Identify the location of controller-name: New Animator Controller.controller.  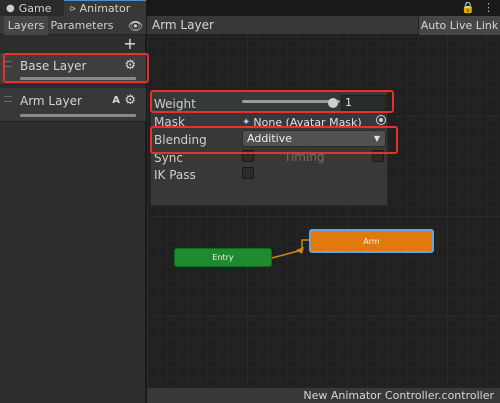
(398, 395).